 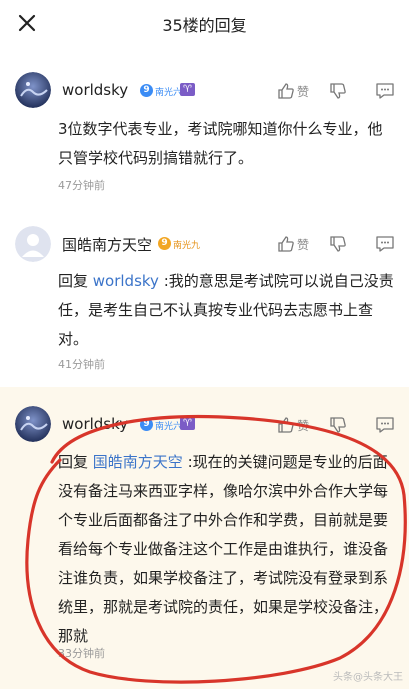 I want to click on timestamp: 41分钟前, so click(x=81, y=364).